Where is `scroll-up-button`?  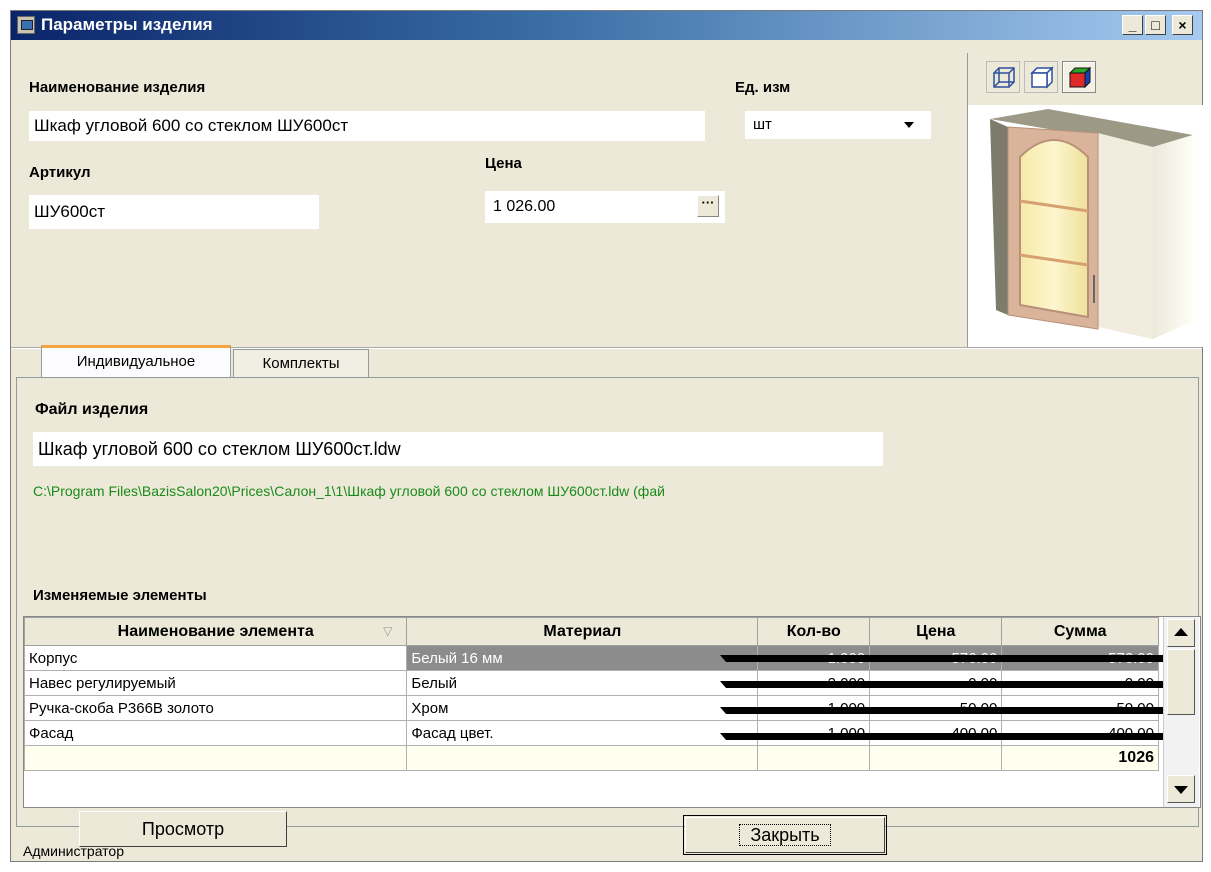 scroll-up-button is located at coordinates (1181, 633).